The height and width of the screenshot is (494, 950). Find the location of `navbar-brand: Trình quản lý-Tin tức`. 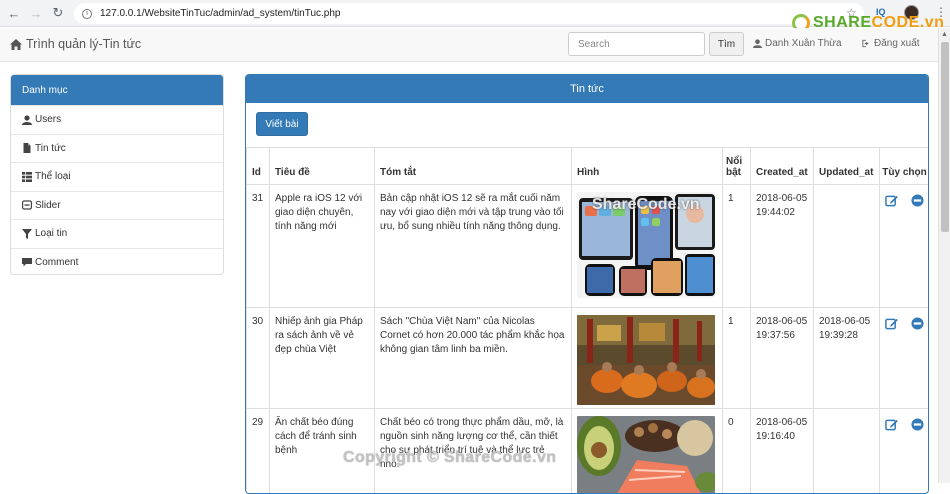

navbar-brand: Trình quản lý-Tin tức is located at coordinates (75, 44).